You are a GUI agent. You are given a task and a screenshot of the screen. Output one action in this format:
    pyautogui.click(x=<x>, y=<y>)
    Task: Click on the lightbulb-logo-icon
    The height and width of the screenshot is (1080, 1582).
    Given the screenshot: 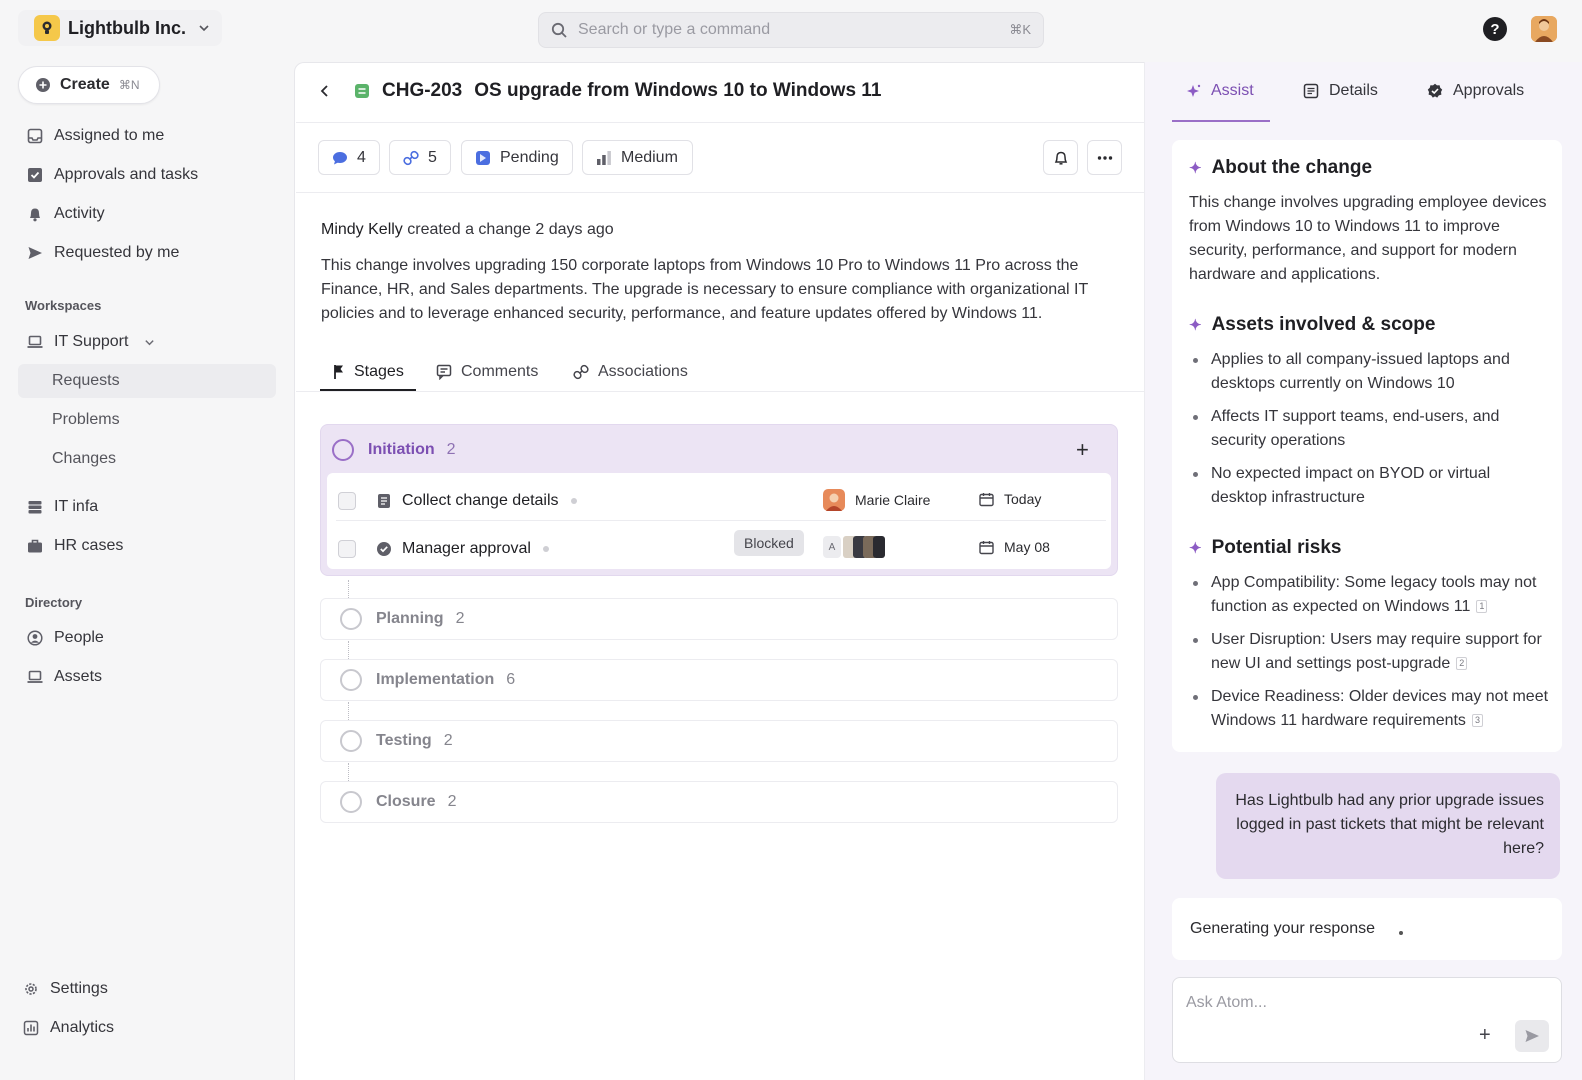 What is the action you would take?
    pyautogui.click(x=47, y=28)
    